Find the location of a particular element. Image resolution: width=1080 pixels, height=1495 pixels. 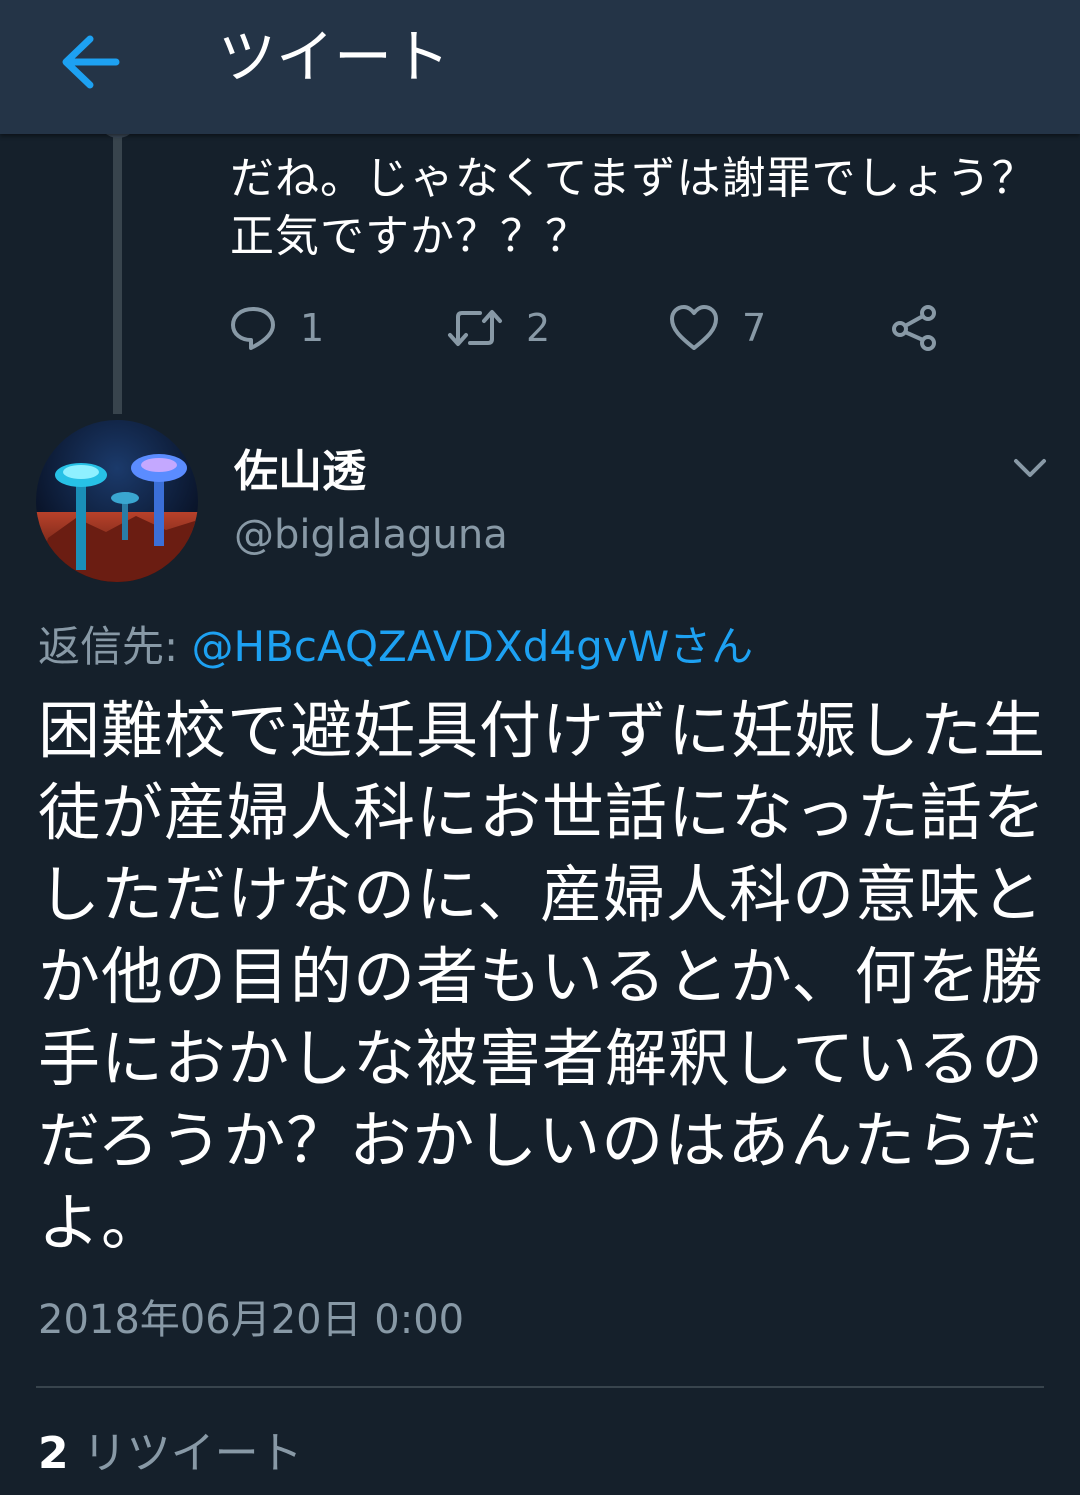

page-title: ツイート is located at coordinates (334, 57).